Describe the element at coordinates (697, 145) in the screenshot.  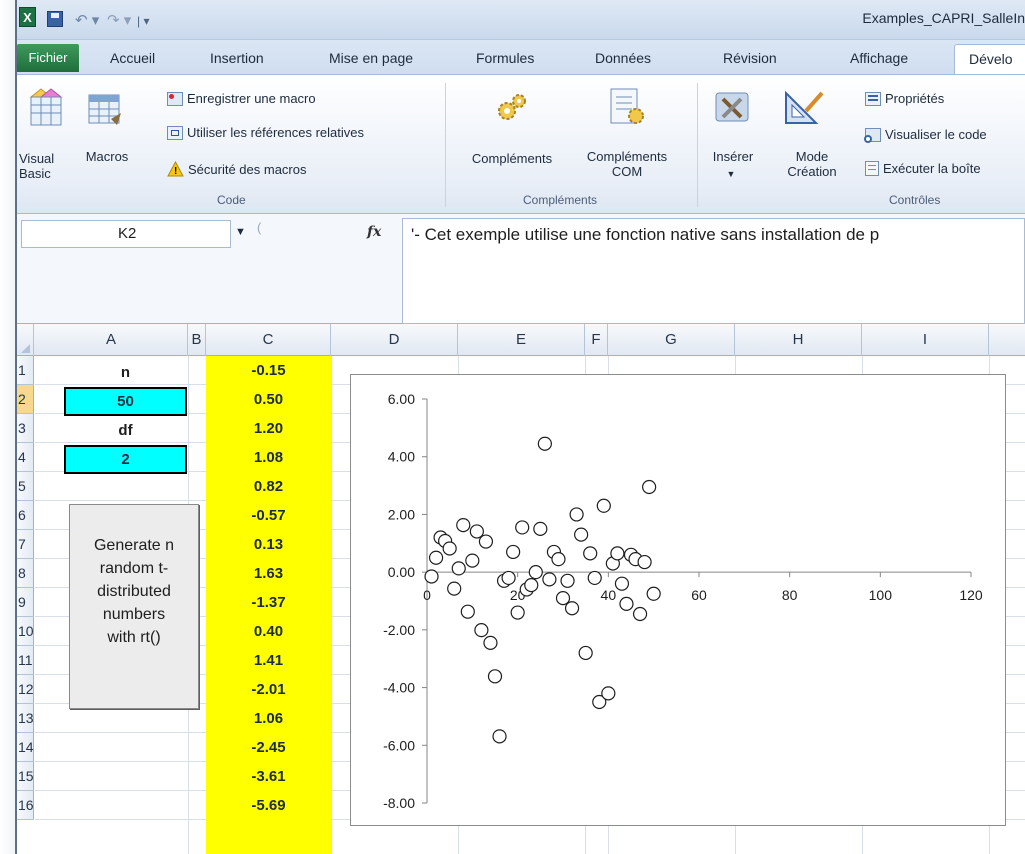
I see `group-separator` at that location.